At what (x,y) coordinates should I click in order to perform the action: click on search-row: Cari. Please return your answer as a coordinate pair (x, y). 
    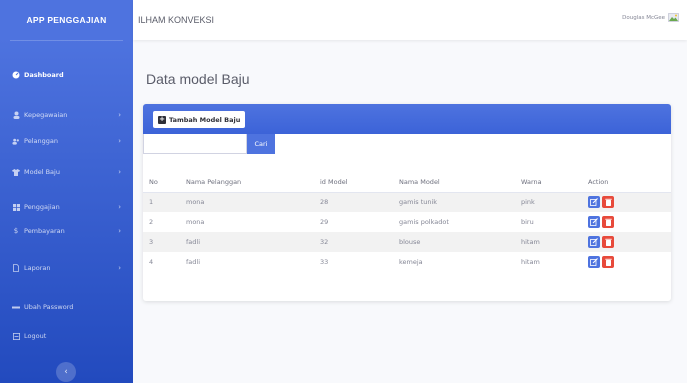
    Looking at the image, I should click on (209, 144).